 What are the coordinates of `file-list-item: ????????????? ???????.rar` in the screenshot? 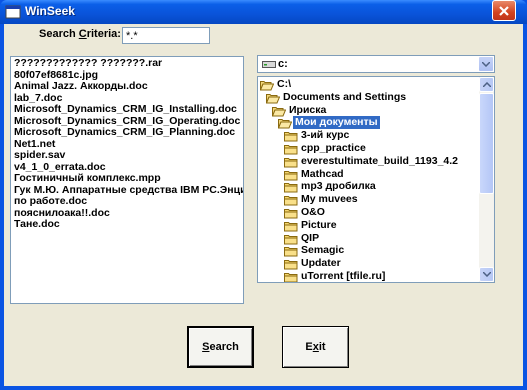 It's located at (127, 63).